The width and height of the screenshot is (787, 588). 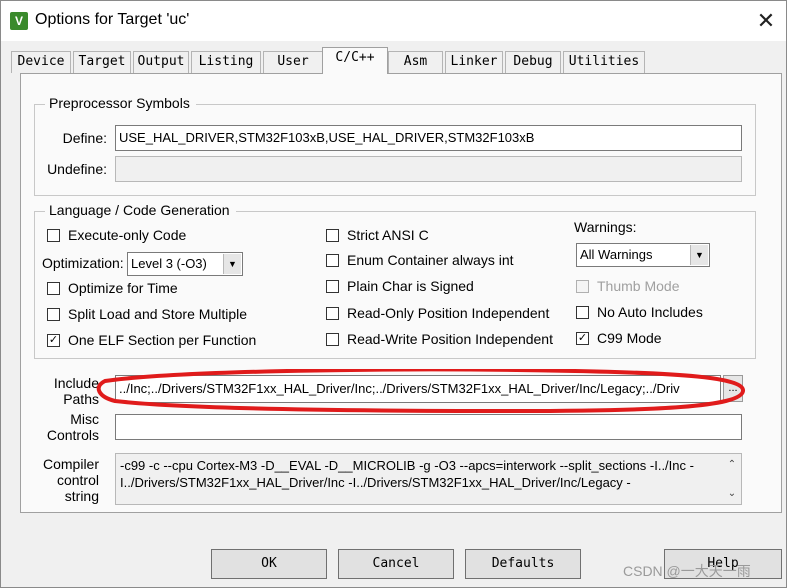 What do you see at coordinates (428, 169) in the screenshot?
I see `undefine-input` at bounding box center [428, 169].